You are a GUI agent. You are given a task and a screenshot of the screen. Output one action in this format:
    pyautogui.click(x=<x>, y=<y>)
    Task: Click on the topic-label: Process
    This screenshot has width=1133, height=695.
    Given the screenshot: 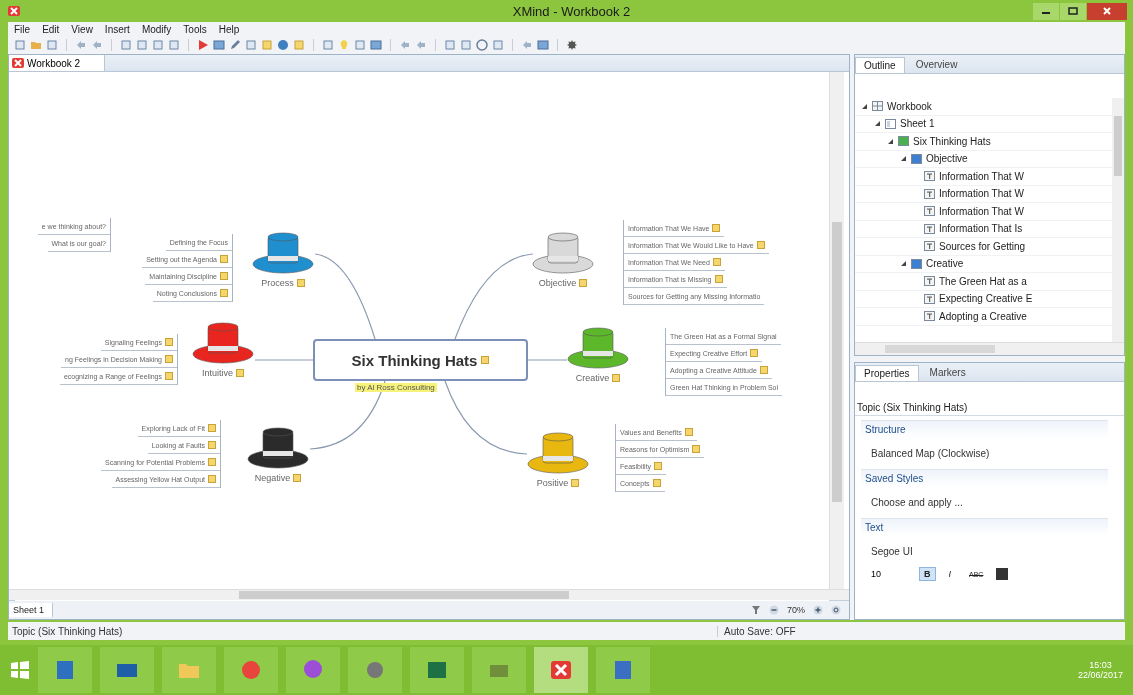 What is the action you would take?
    pyautogui.click(x=277, y=283)
    